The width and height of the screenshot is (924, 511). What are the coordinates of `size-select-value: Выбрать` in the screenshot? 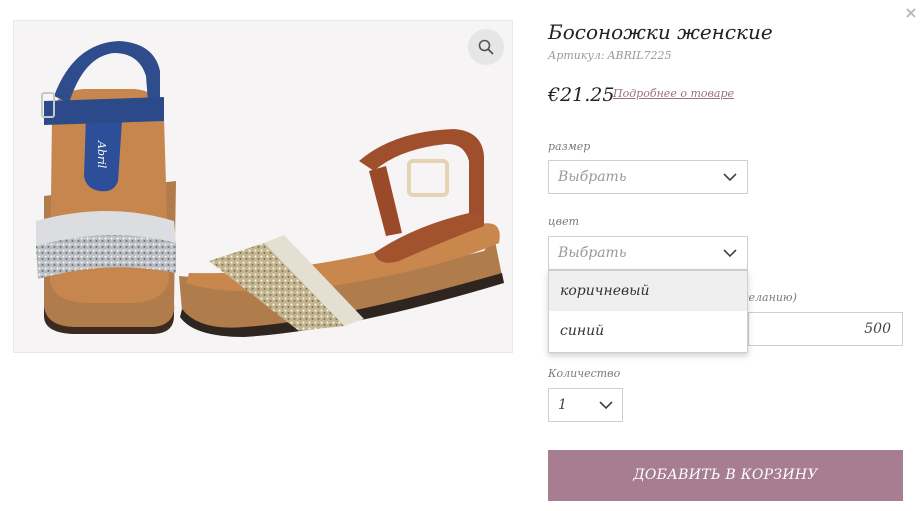 It's located at (592, 177).